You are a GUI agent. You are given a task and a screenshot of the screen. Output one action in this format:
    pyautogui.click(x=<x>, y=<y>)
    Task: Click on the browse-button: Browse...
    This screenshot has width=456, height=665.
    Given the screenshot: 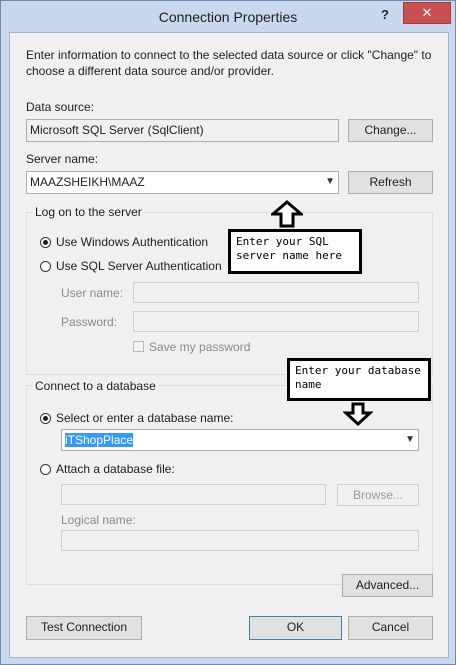 What is the action you would take?
    pyautogui.click(x=378, y=495)
    